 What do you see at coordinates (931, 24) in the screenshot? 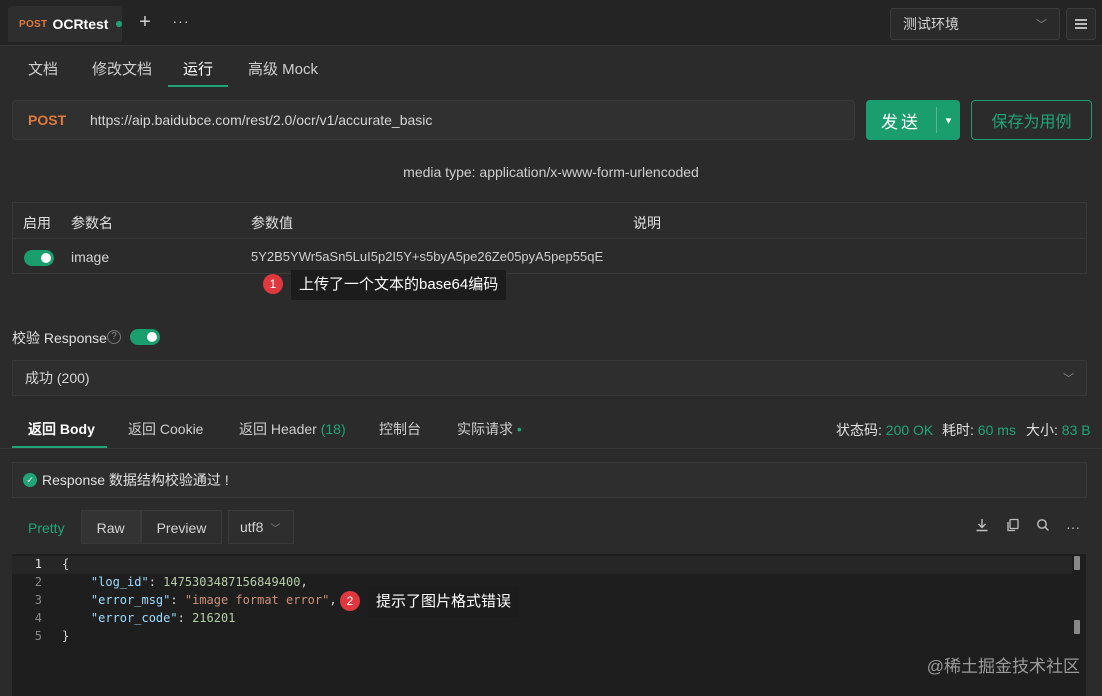
I see `environment-label: 测试环境` at bounding box center [931, 24].